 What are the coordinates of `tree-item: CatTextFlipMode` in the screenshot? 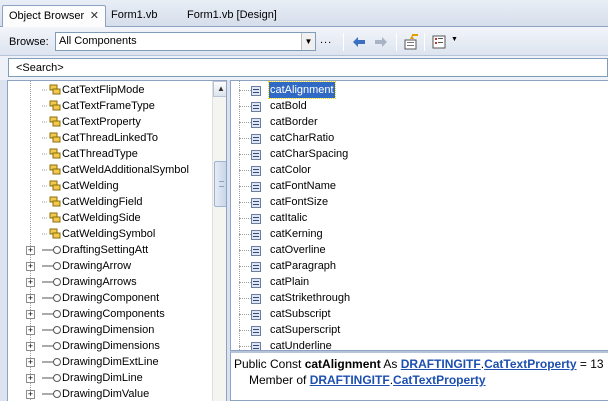 It's located at (110, 90).